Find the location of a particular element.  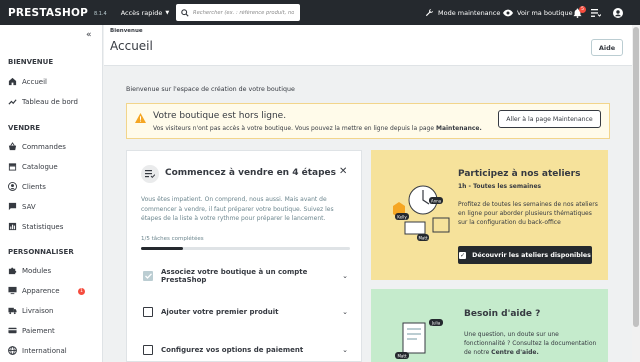

collapse-sidebar-icon: « is located at coordinates (89, 35).